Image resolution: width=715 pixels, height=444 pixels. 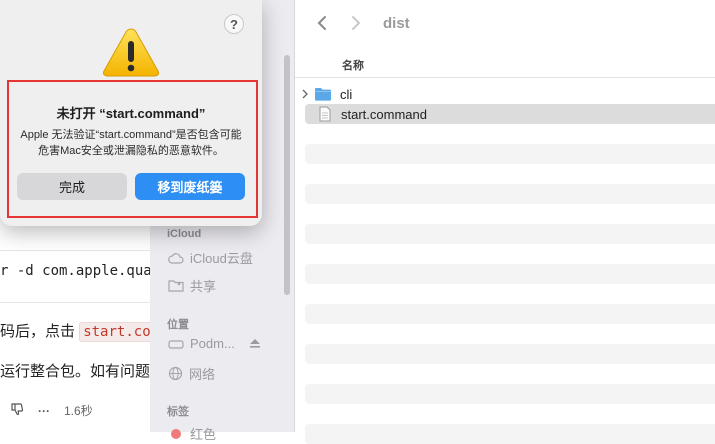 What do you see at coordinates (176, 286) in the screenshot?
I see `shared-folder-icon` at bounding box center [176, 286].